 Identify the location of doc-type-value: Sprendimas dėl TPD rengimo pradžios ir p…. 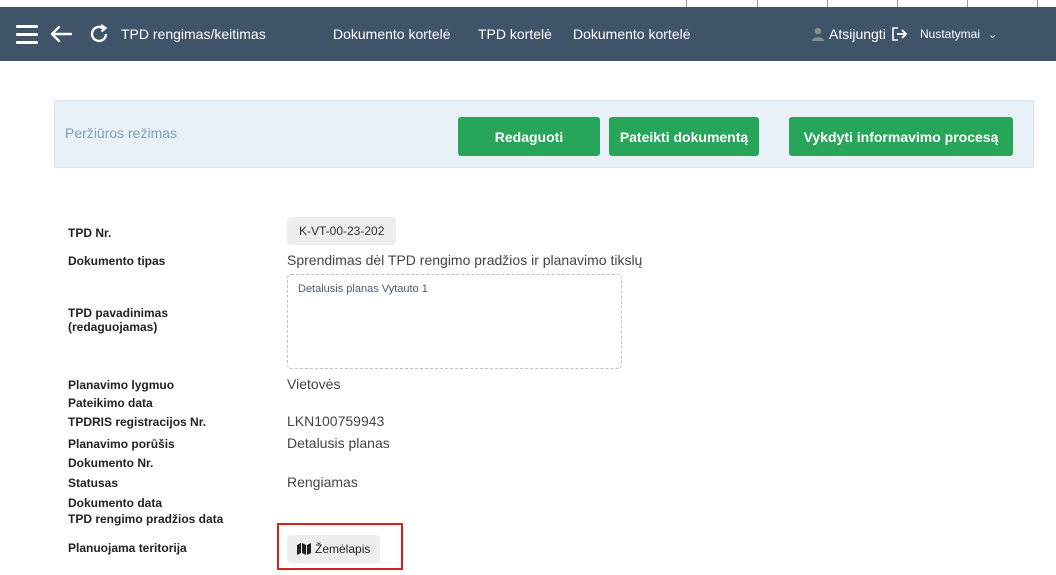
(465, 260).